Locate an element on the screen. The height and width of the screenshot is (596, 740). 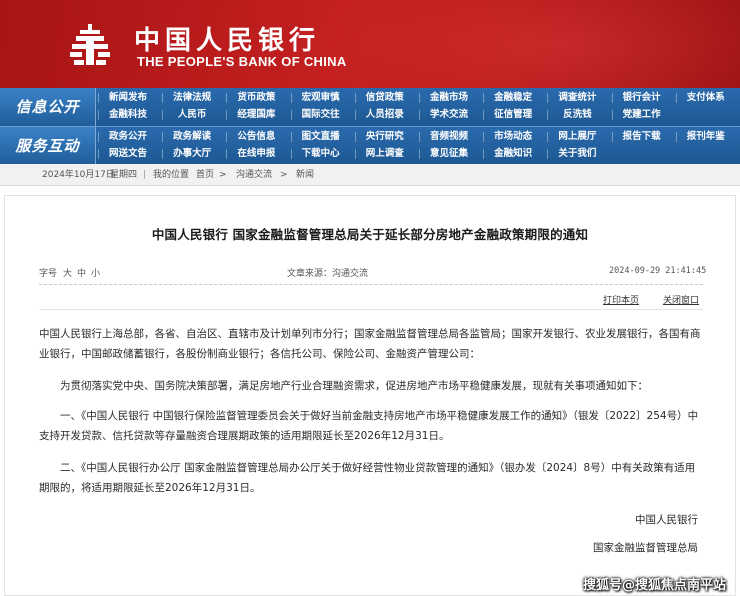
nav-item: 网送文告 is located at coordinates (128, 154).